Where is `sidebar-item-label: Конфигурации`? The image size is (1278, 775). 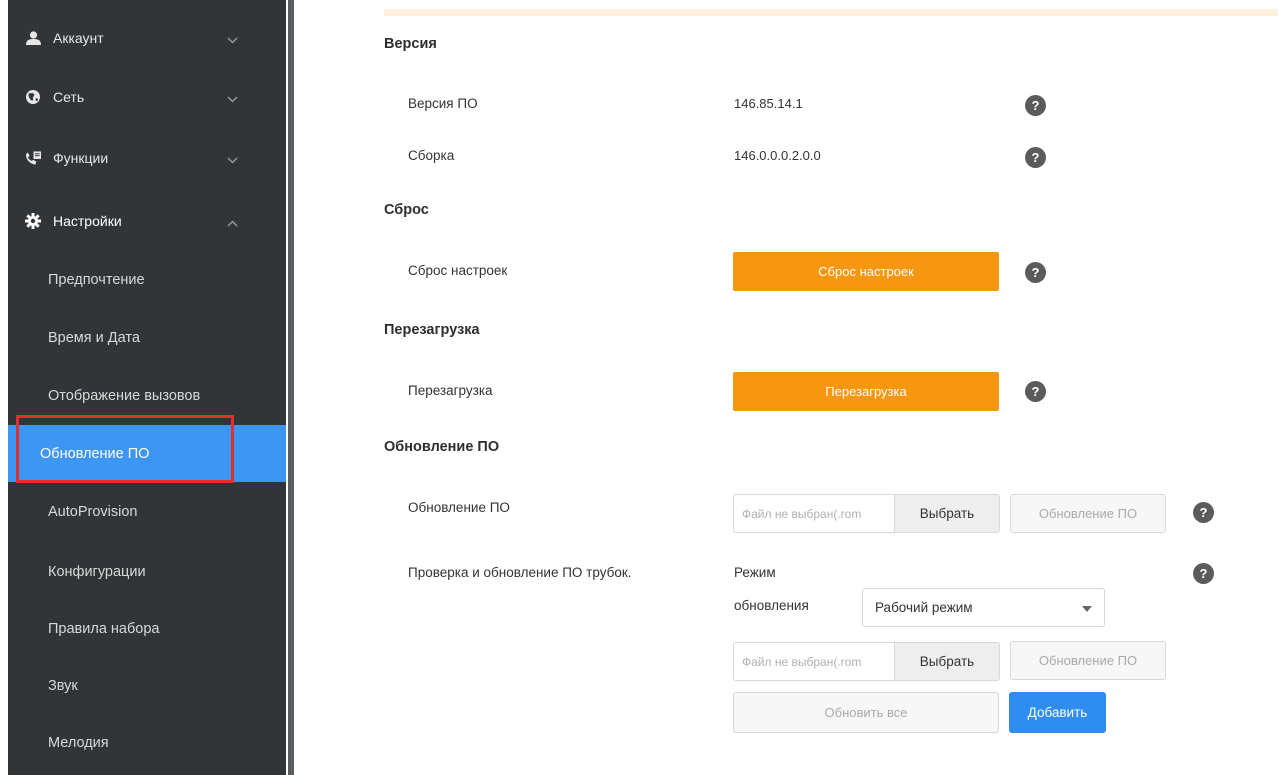 sidebar-item-label: Конфигурации is located at coordinates (97, 571).